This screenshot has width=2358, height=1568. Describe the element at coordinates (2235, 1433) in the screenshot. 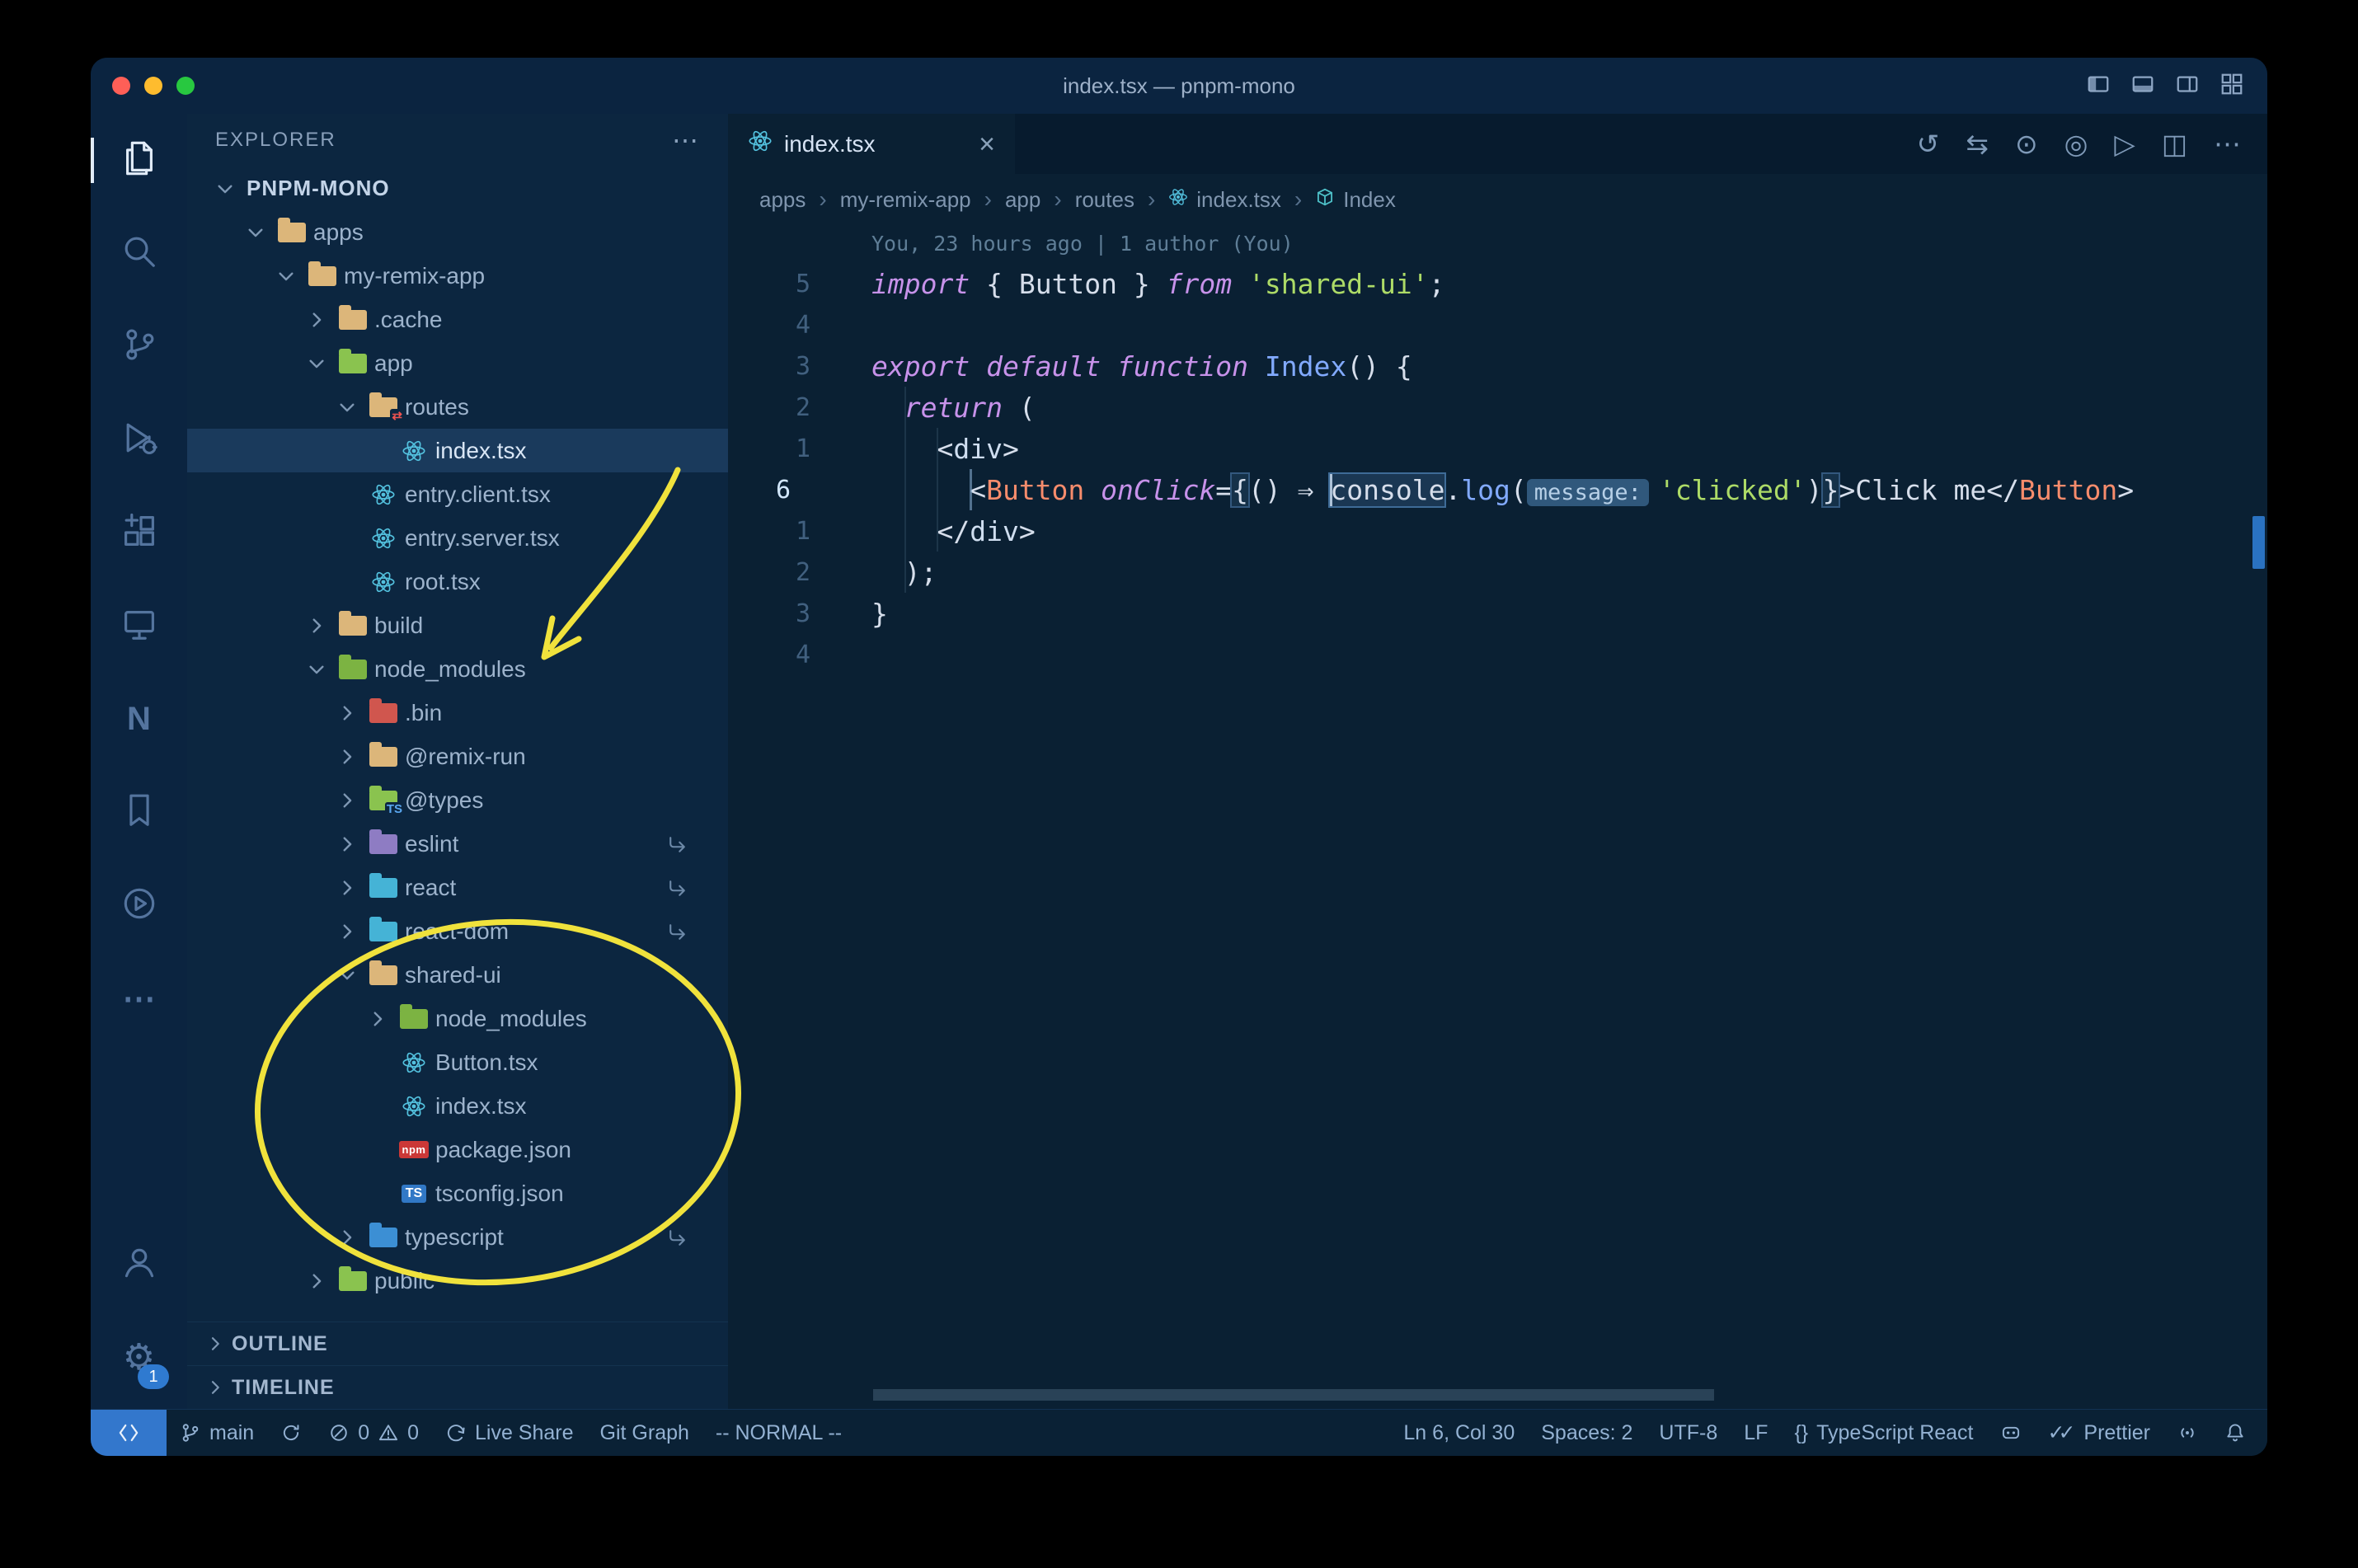

I see `status-notifications` at that location.